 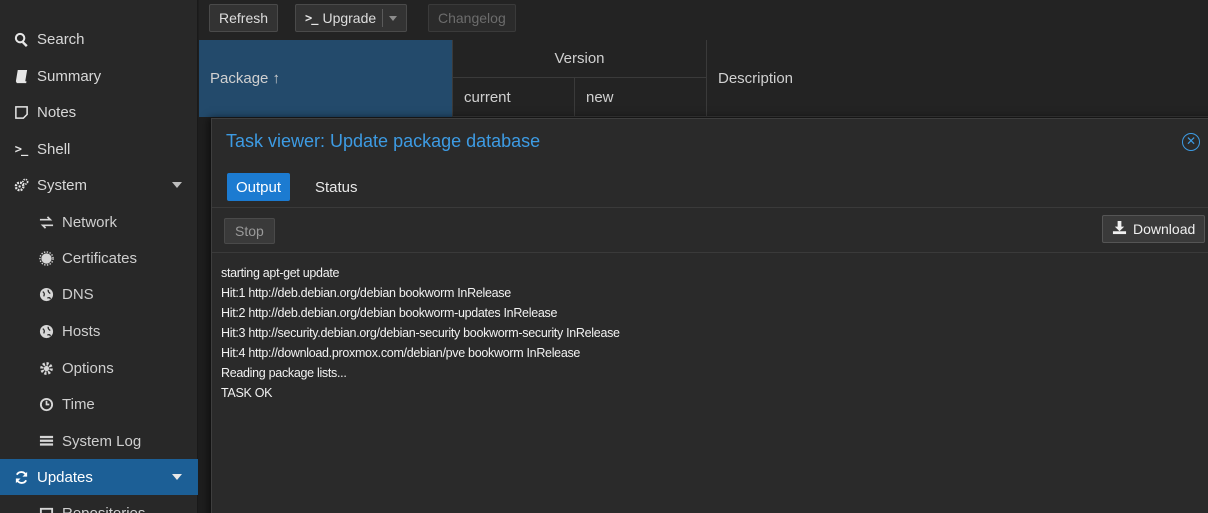 I want to click on sidebar-item-label: Shell, so click(x=54, y=149).